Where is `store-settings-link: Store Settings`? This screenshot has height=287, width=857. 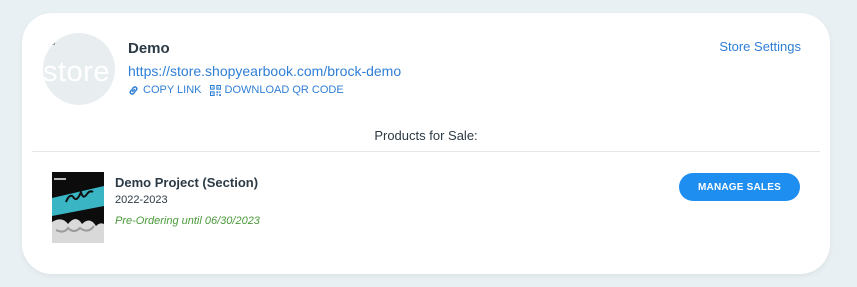 store-settings-link: Store Settings is located at coordinates (760, 46).